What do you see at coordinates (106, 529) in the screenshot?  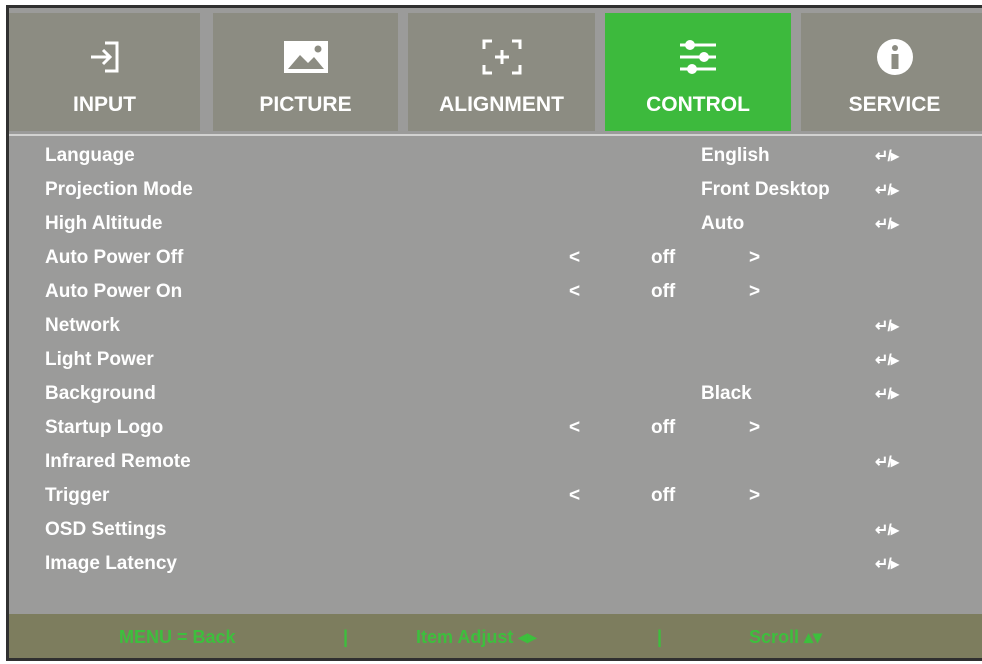 I see `item-label: OSD Settings` at bounding box center [106, 529].